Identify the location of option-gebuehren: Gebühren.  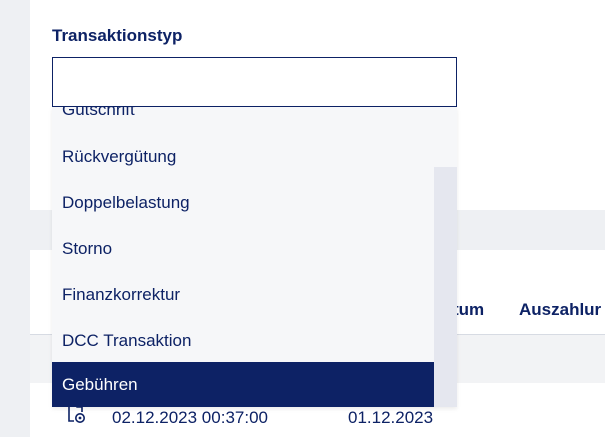
(243, 384).